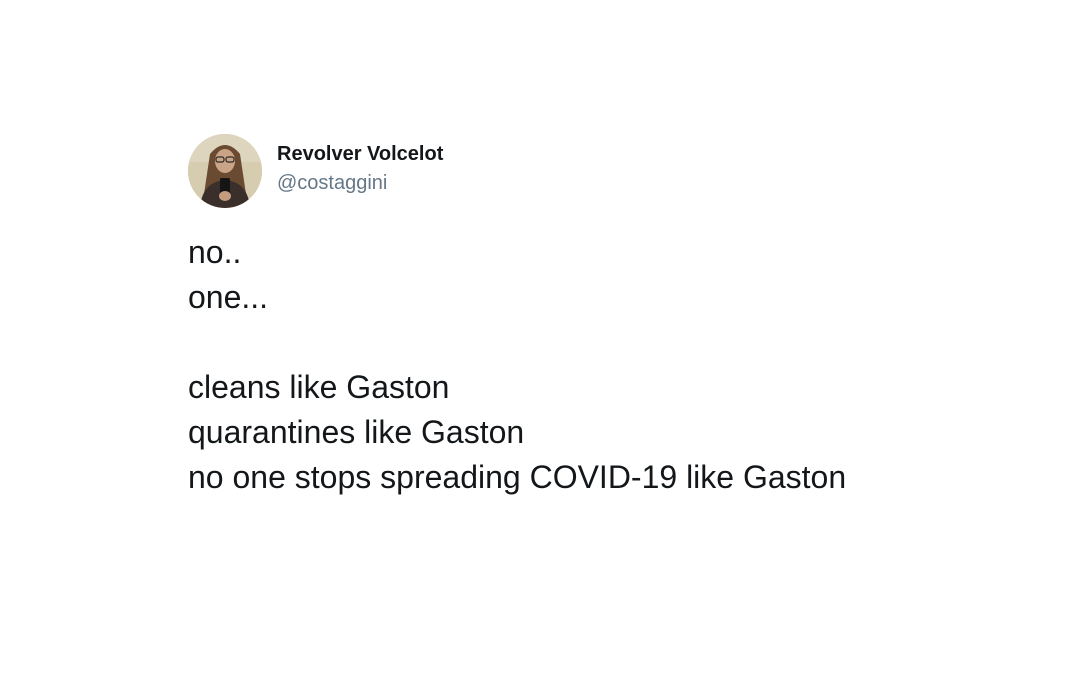 This screenshot has width=1091, height=689. I want to click on tweet-line: no.., so click(215, 252).